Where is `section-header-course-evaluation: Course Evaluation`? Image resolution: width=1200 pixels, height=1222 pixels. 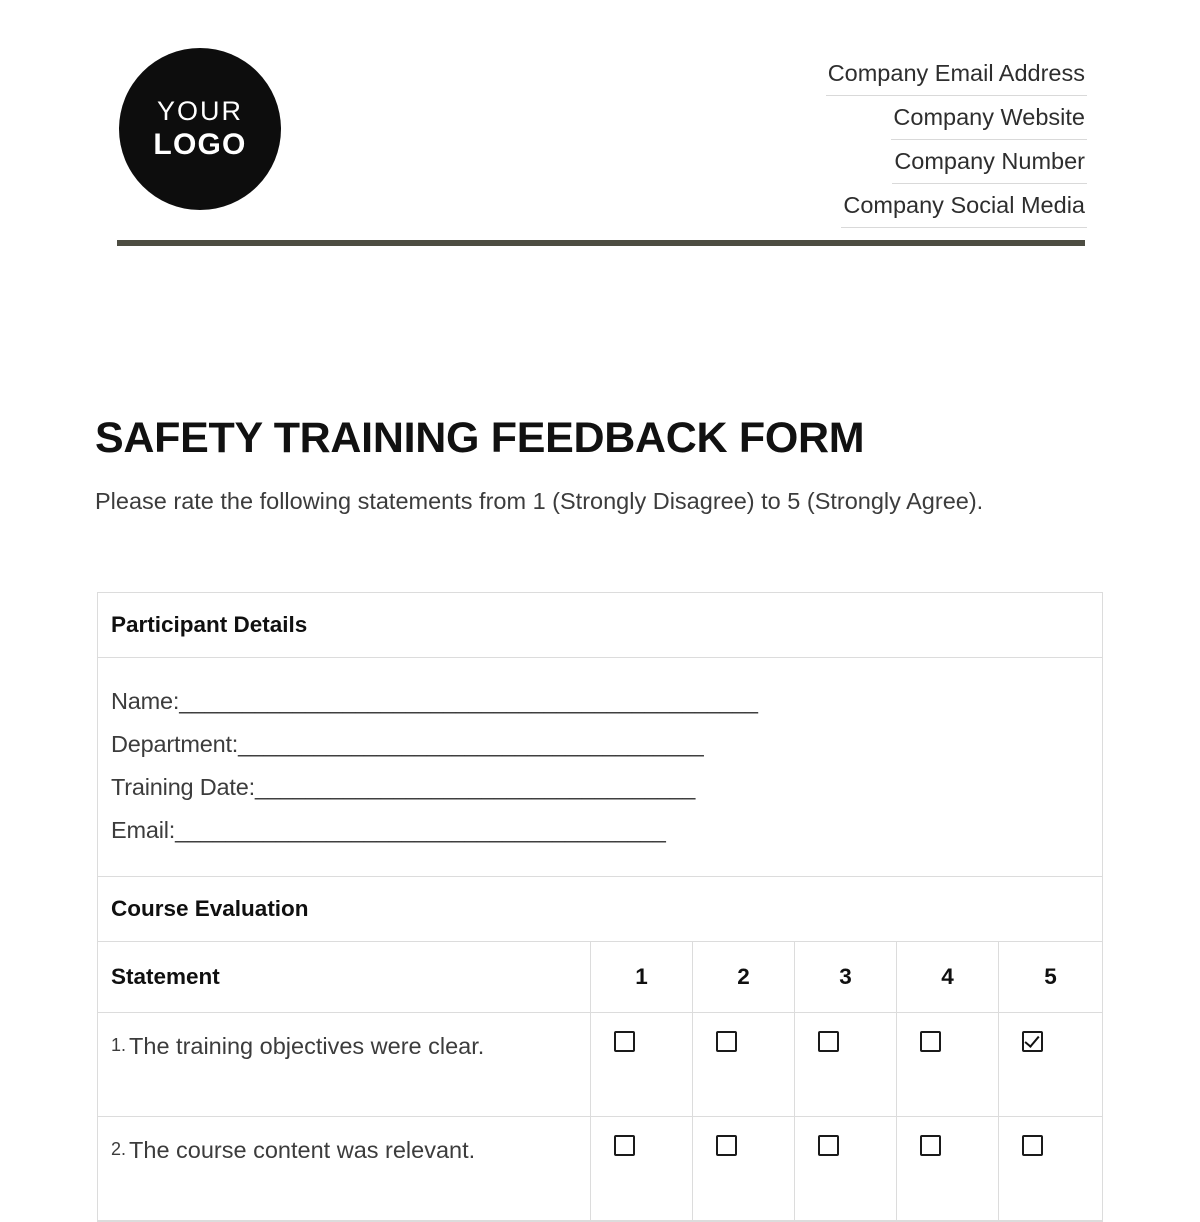
section-header-course-evaluation: Course Evaluation is located at coordinates (600, 909).